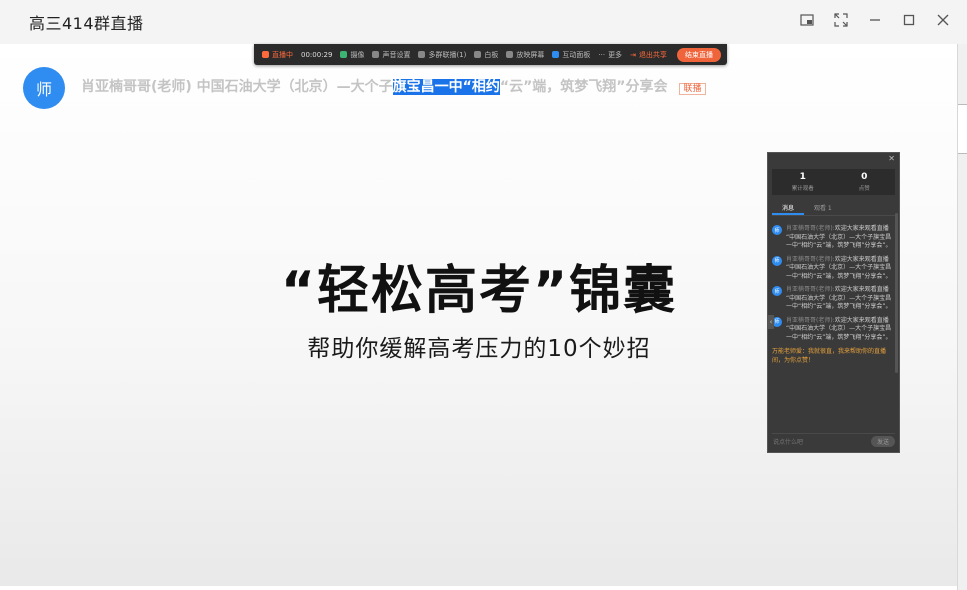 The image size is (967, 590). Describe the element at coordinates (483, 22) in the screenshot. I see `title-bar: 高三414群直播` at that location.